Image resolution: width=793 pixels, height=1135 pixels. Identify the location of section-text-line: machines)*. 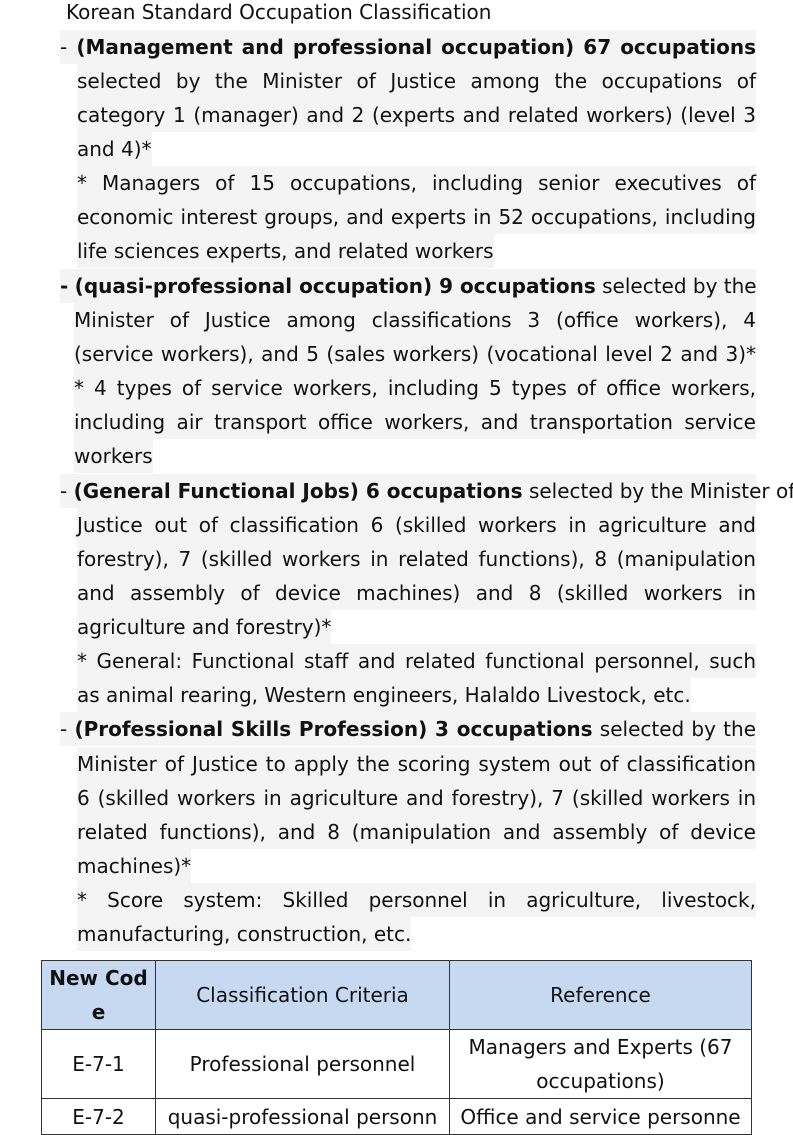
(134, 866).